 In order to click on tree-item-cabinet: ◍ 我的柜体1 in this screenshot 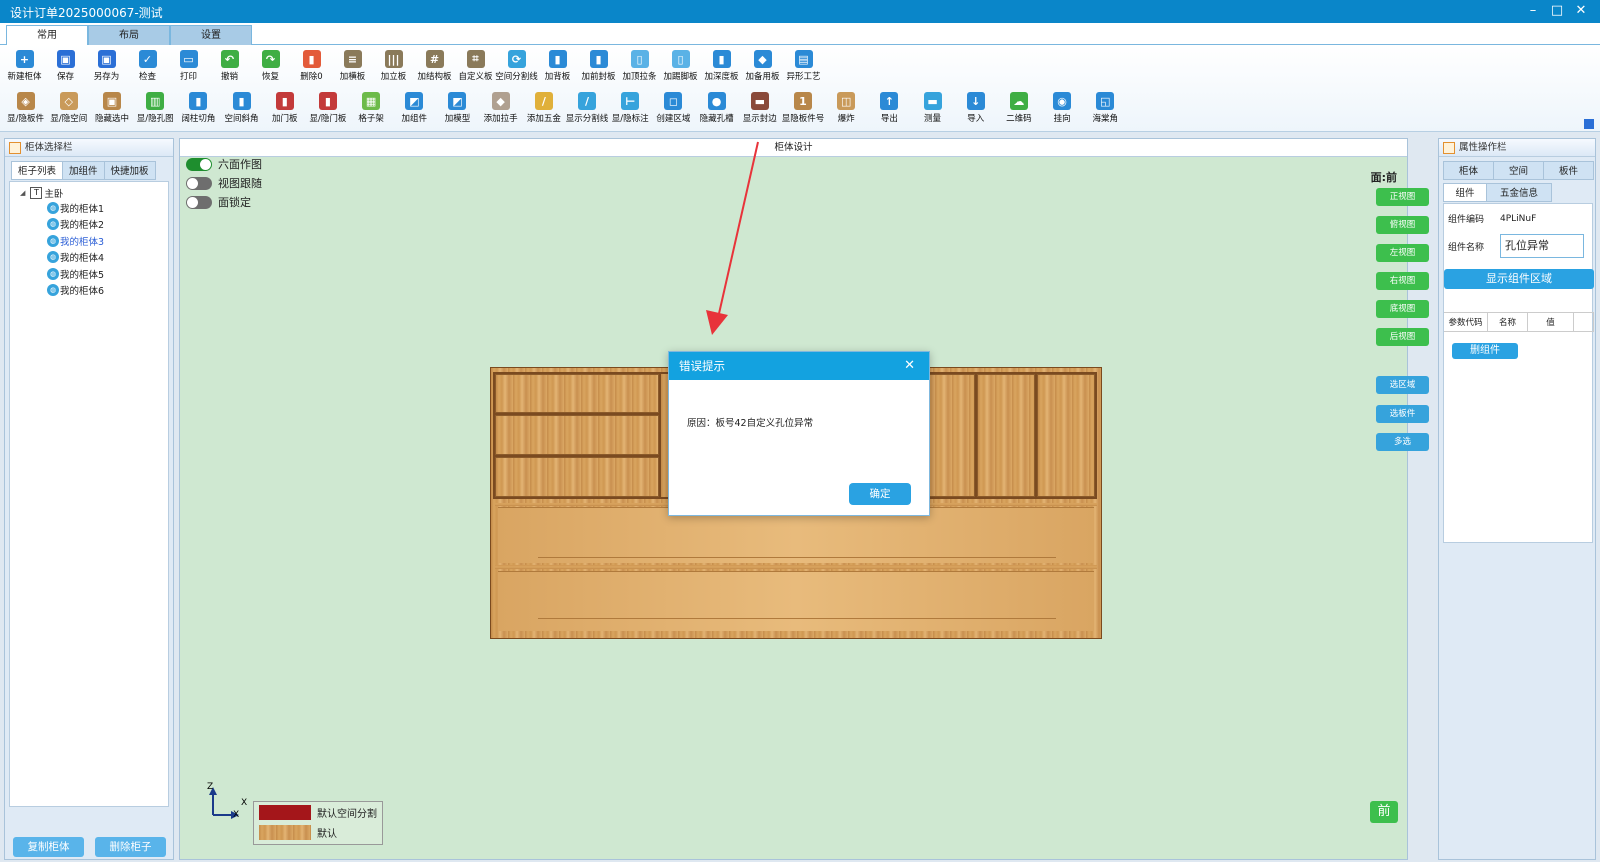, I will do `click(75, 208)`.